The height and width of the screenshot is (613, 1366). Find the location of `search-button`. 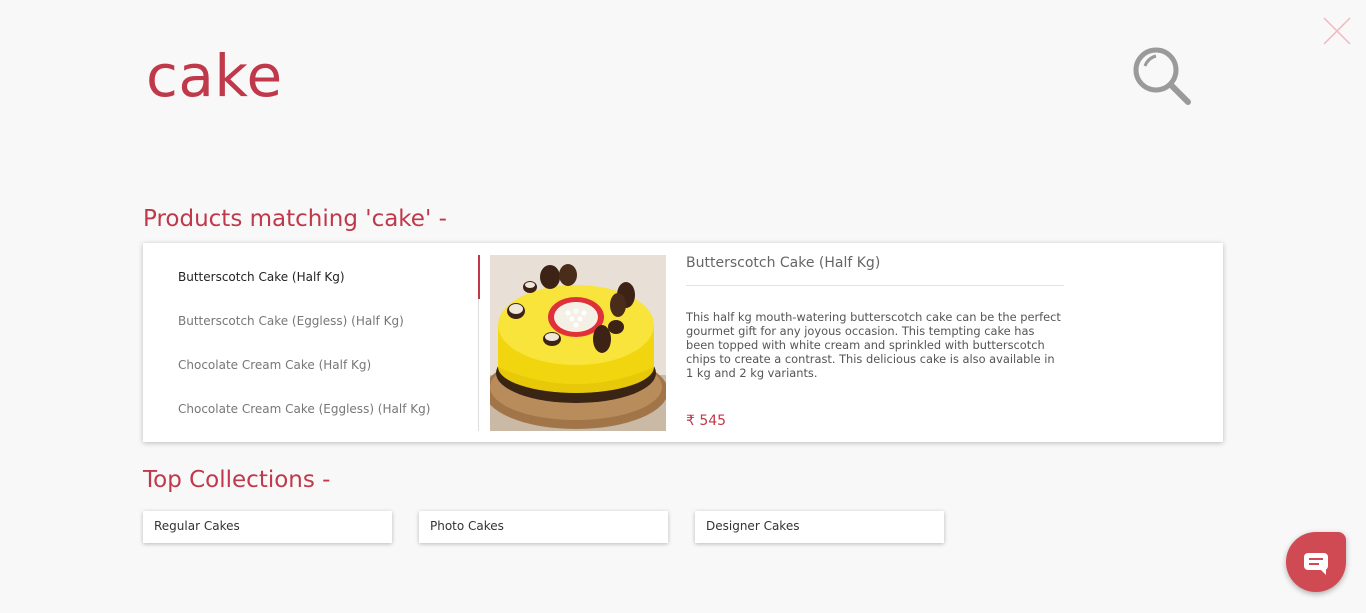

search-button is located at coordinates (1162, 76).